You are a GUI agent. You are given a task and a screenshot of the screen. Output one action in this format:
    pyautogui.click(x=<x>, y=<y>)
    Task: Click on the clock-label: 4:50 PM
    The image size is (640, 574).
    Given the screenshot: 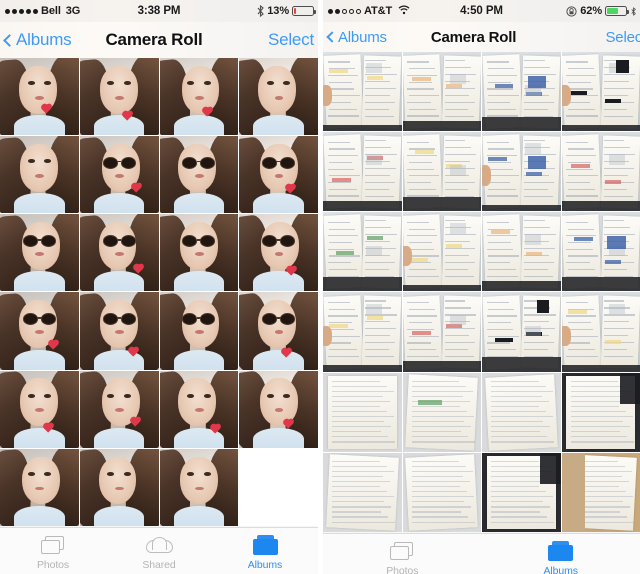 What is the action you would take?
    pyautogui.click(x=481, y=11)
    